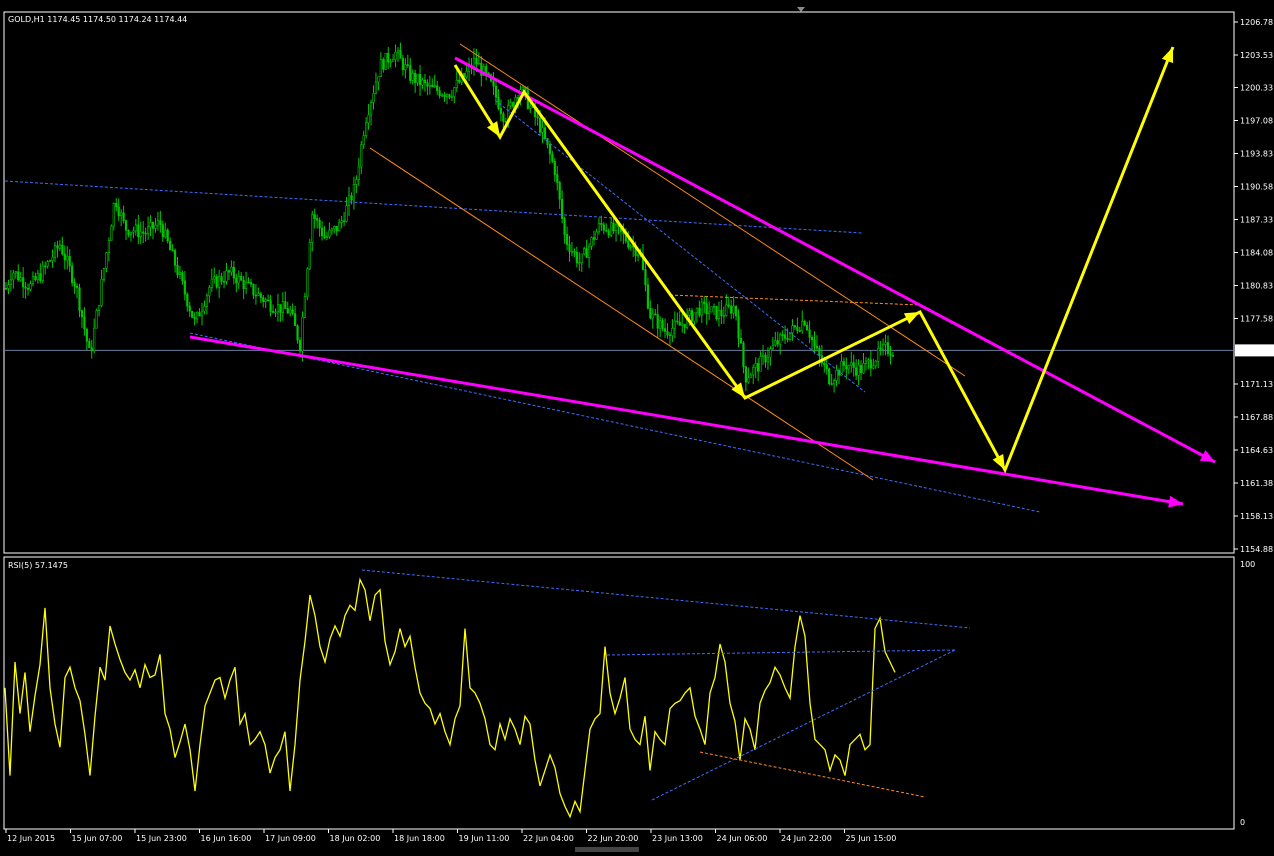  Describe the element at coordinates (607, 849) in the screenshot. I see `bottom-scrollbar` at that location.